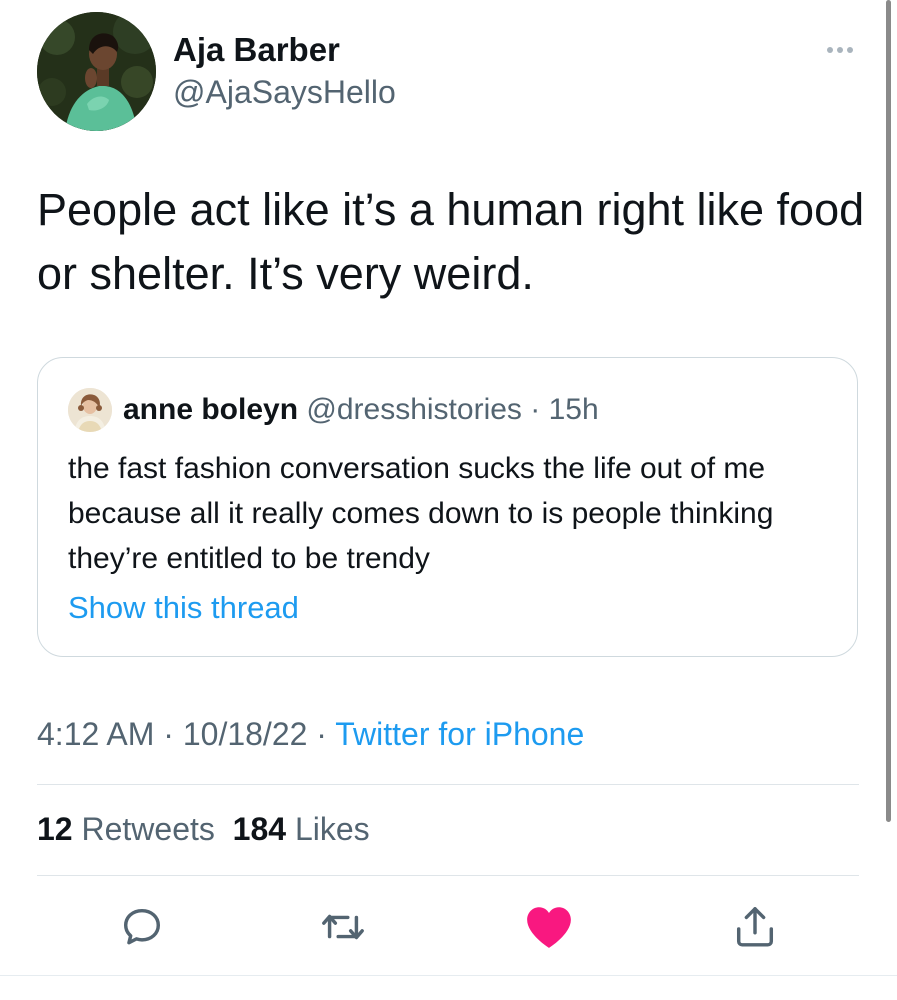  I want to click on retweet-button, so click(343, 927).